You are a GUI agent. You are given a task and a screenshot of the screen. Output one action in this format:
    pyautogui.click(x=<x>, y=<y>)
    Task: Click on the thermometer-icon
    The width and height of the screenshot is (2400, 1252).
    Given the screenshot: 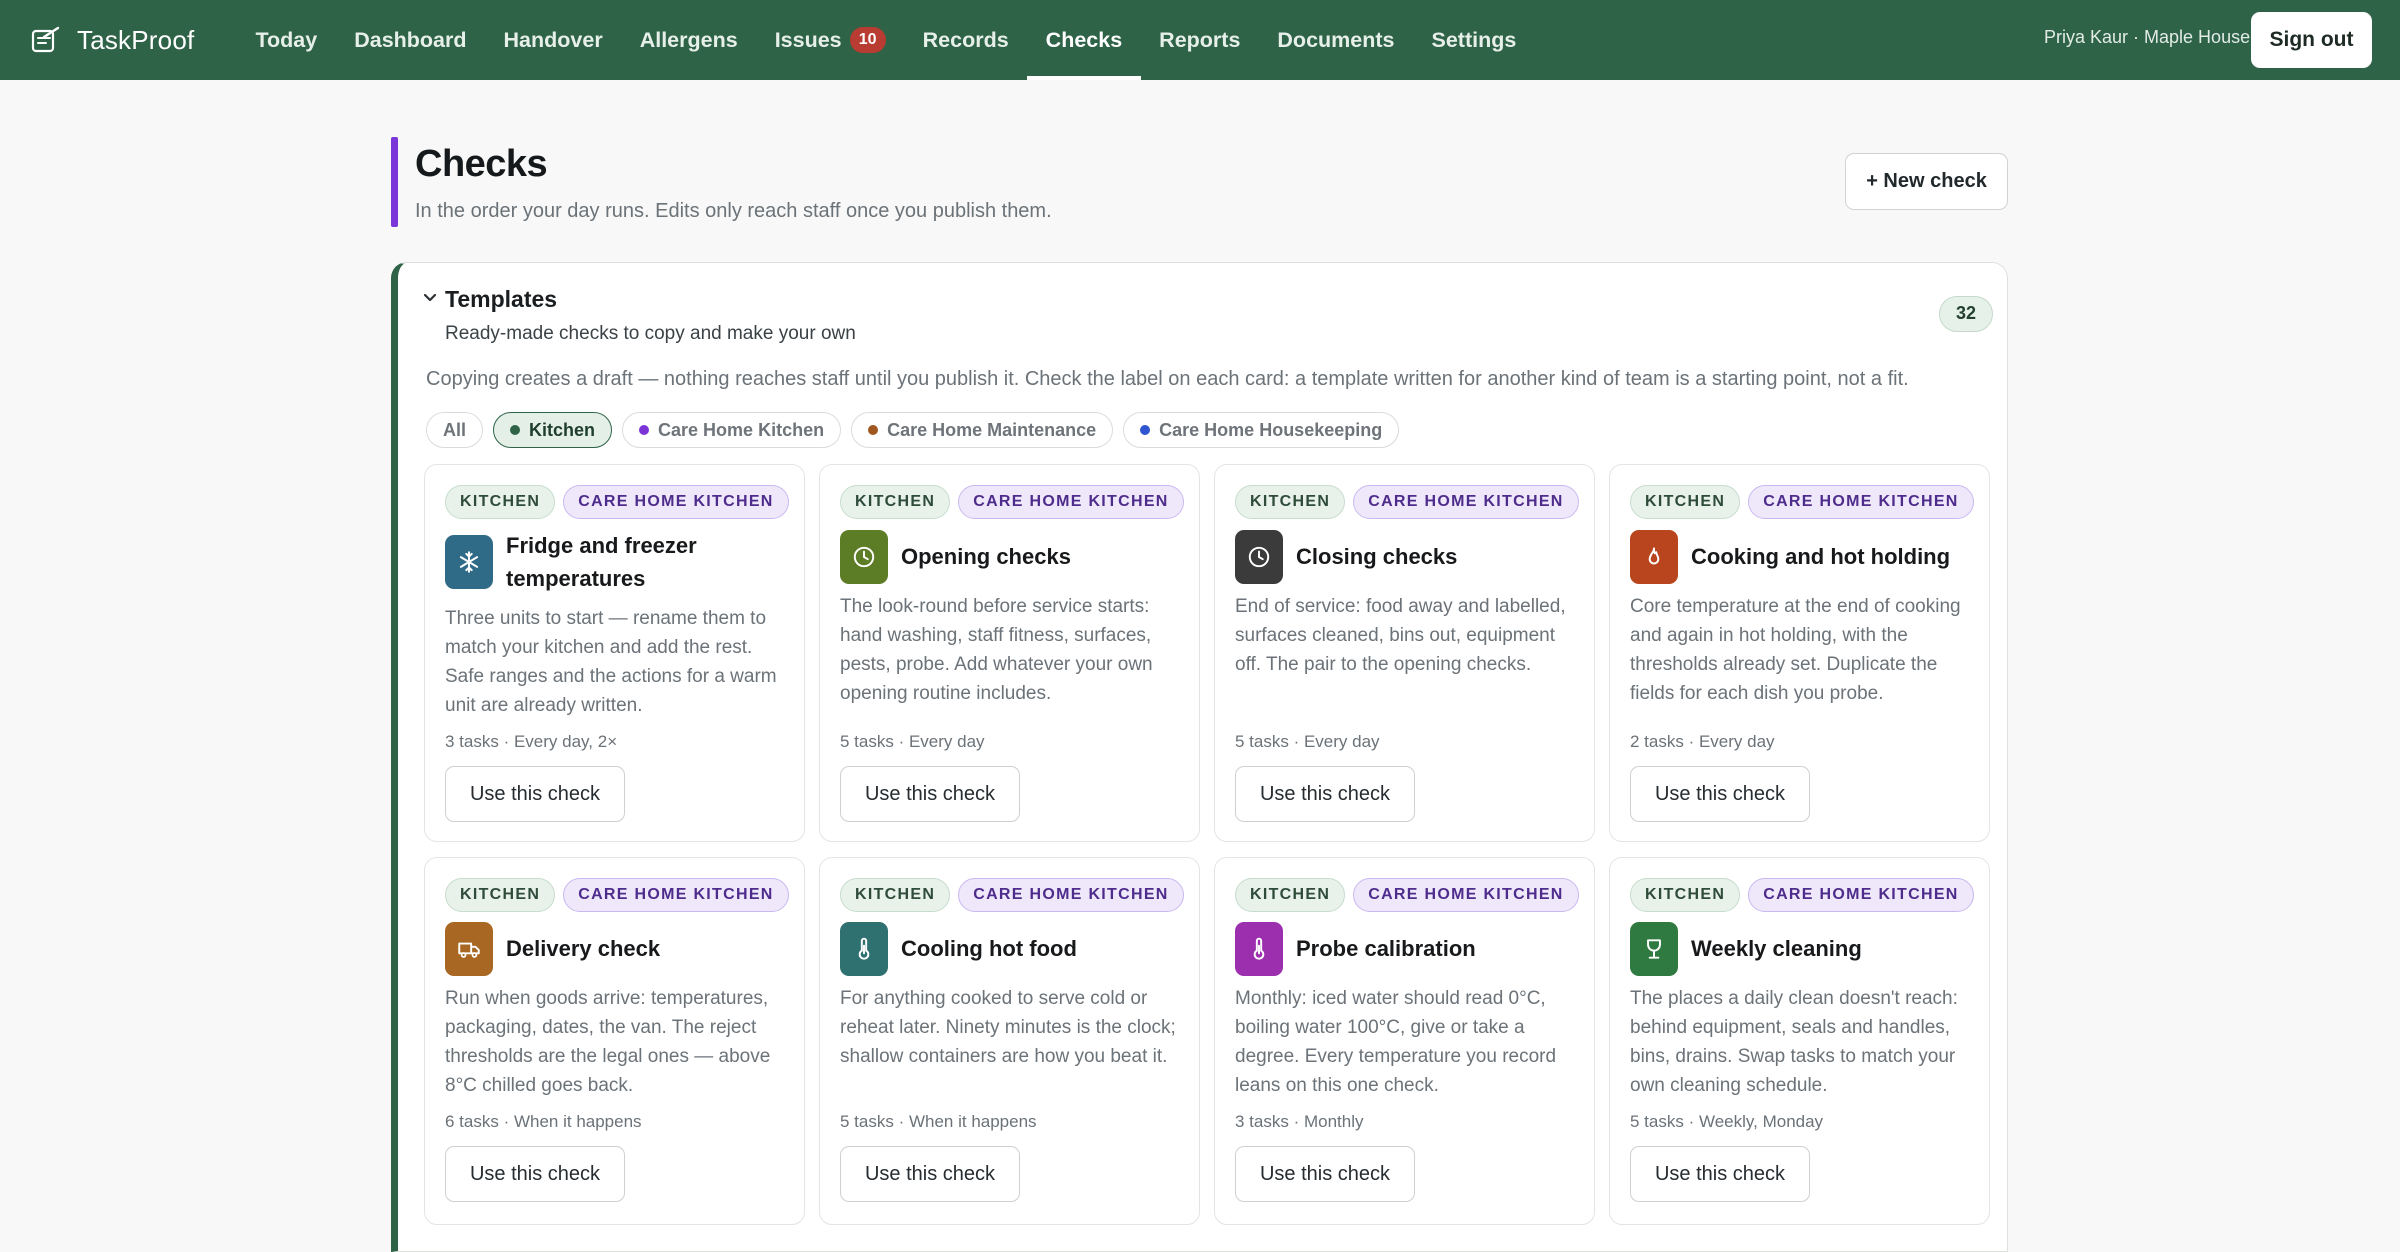 What is the action you would take?
    pyautogui.click(x=1259, y=948)
    